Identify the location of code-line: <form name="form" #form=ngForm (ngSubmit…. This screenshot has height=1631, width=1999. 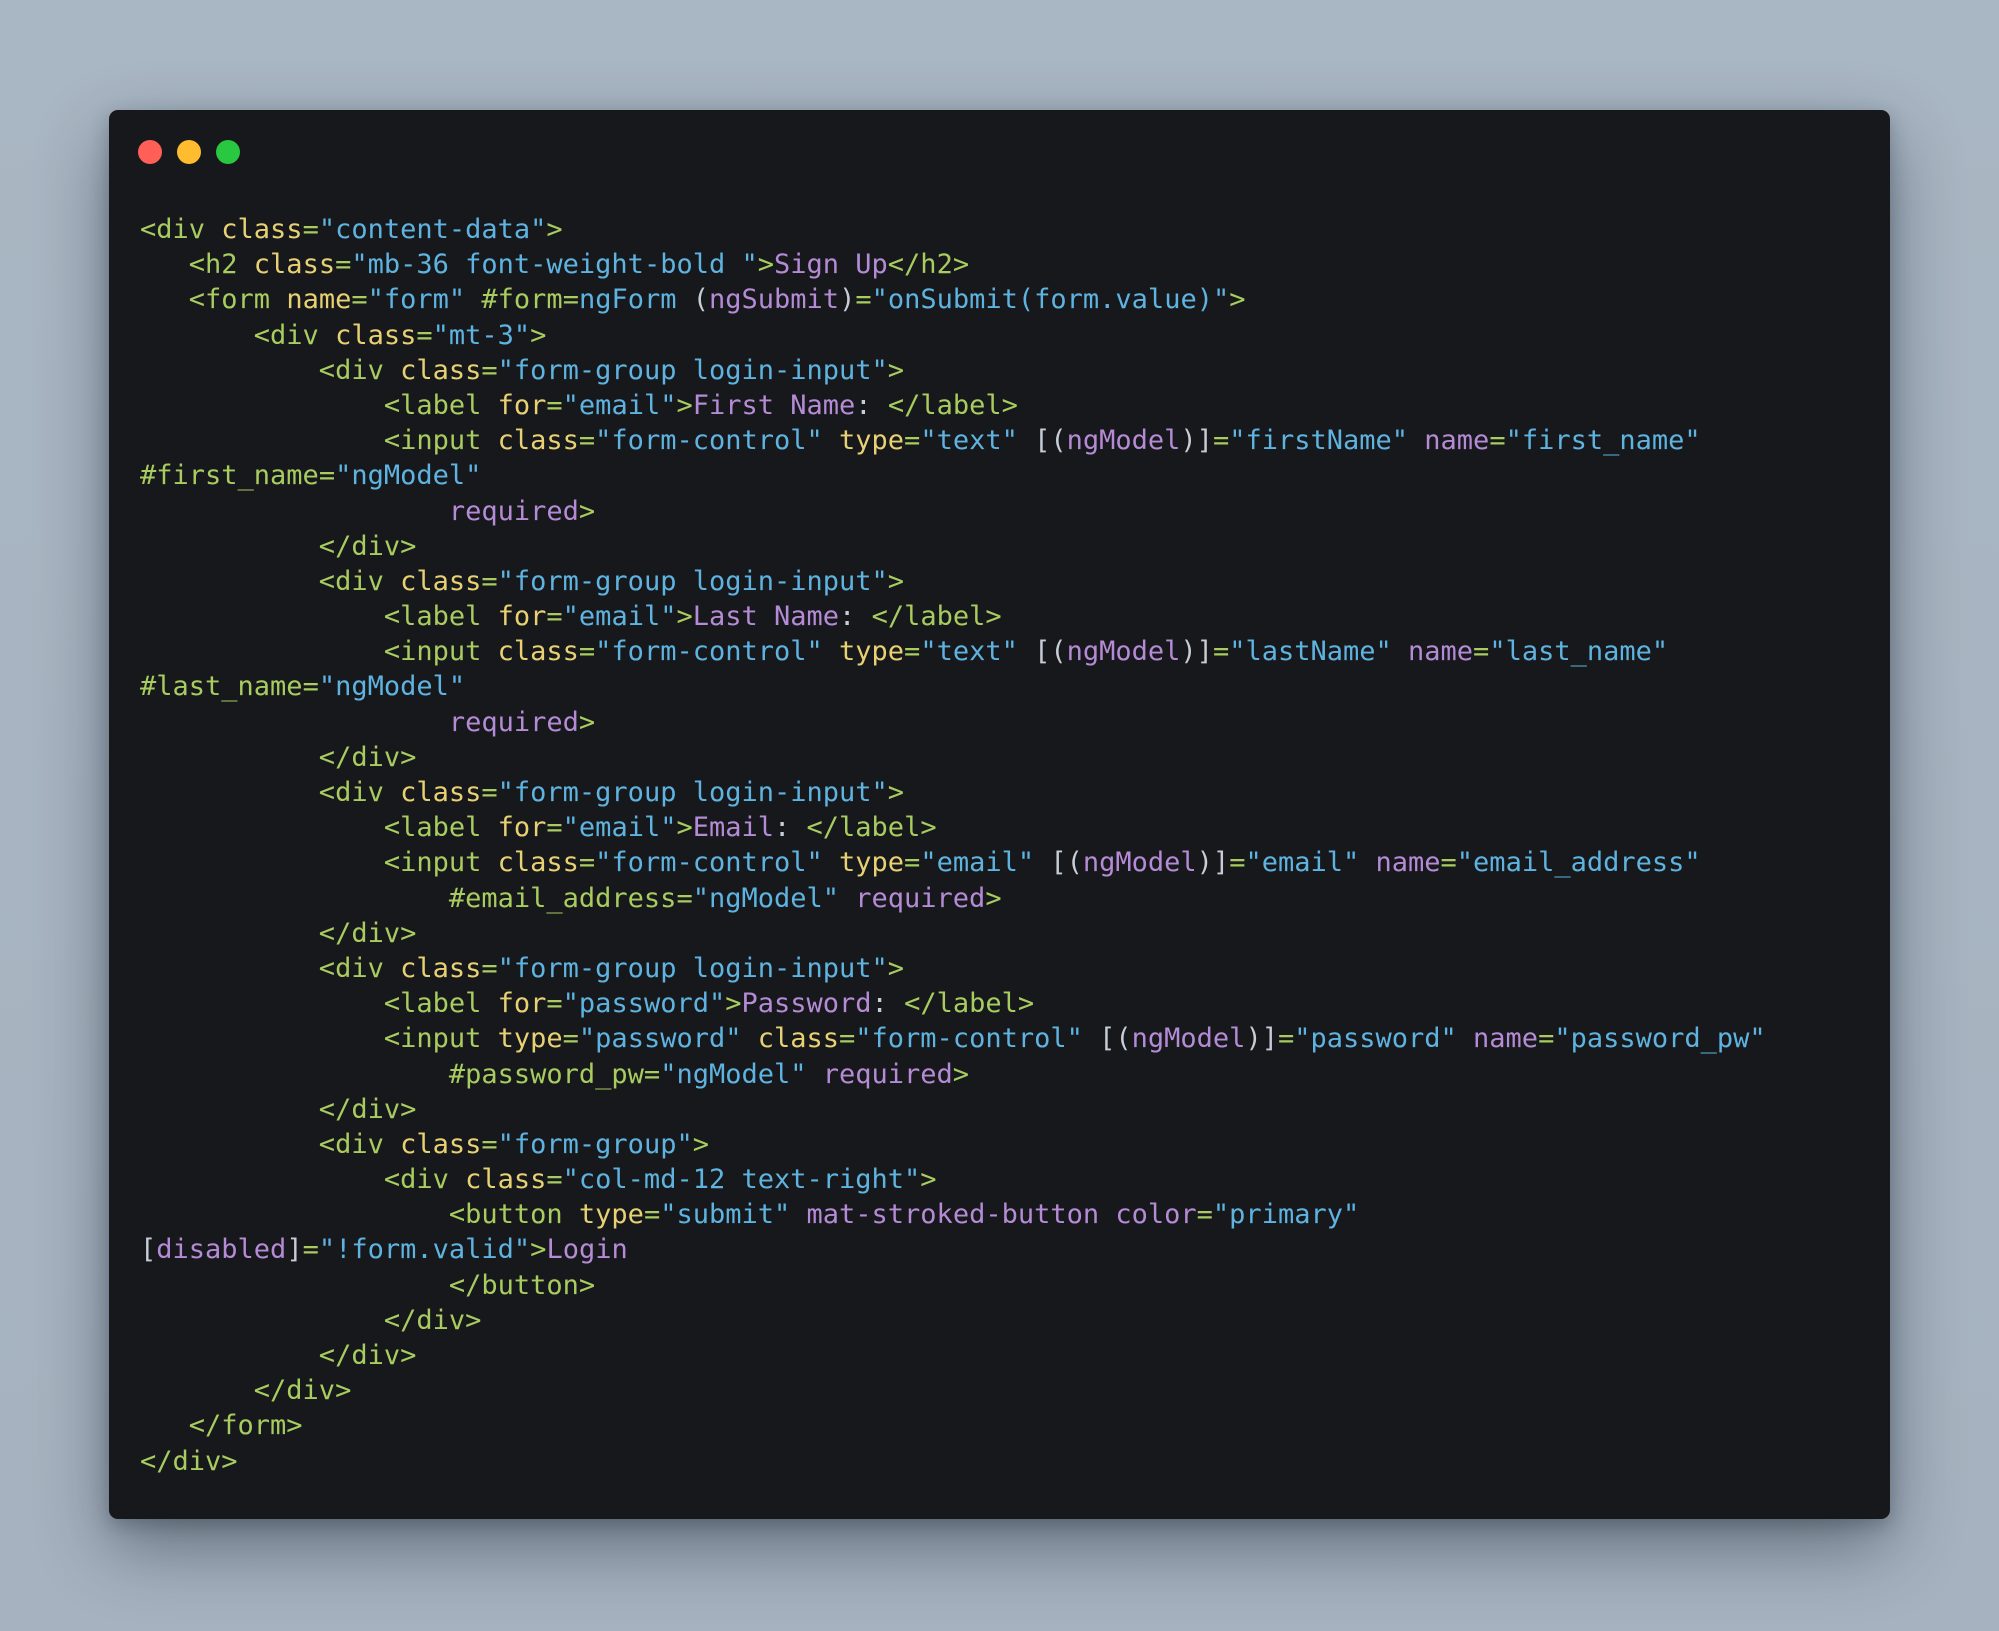
(953, 299).